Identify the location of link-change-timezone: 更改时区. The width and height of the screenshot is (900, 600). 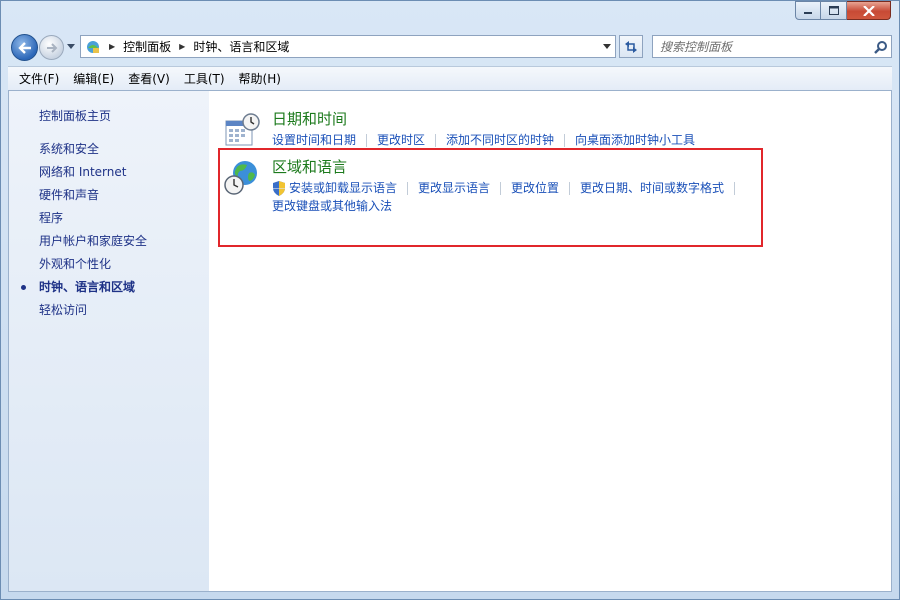
(401, 140).